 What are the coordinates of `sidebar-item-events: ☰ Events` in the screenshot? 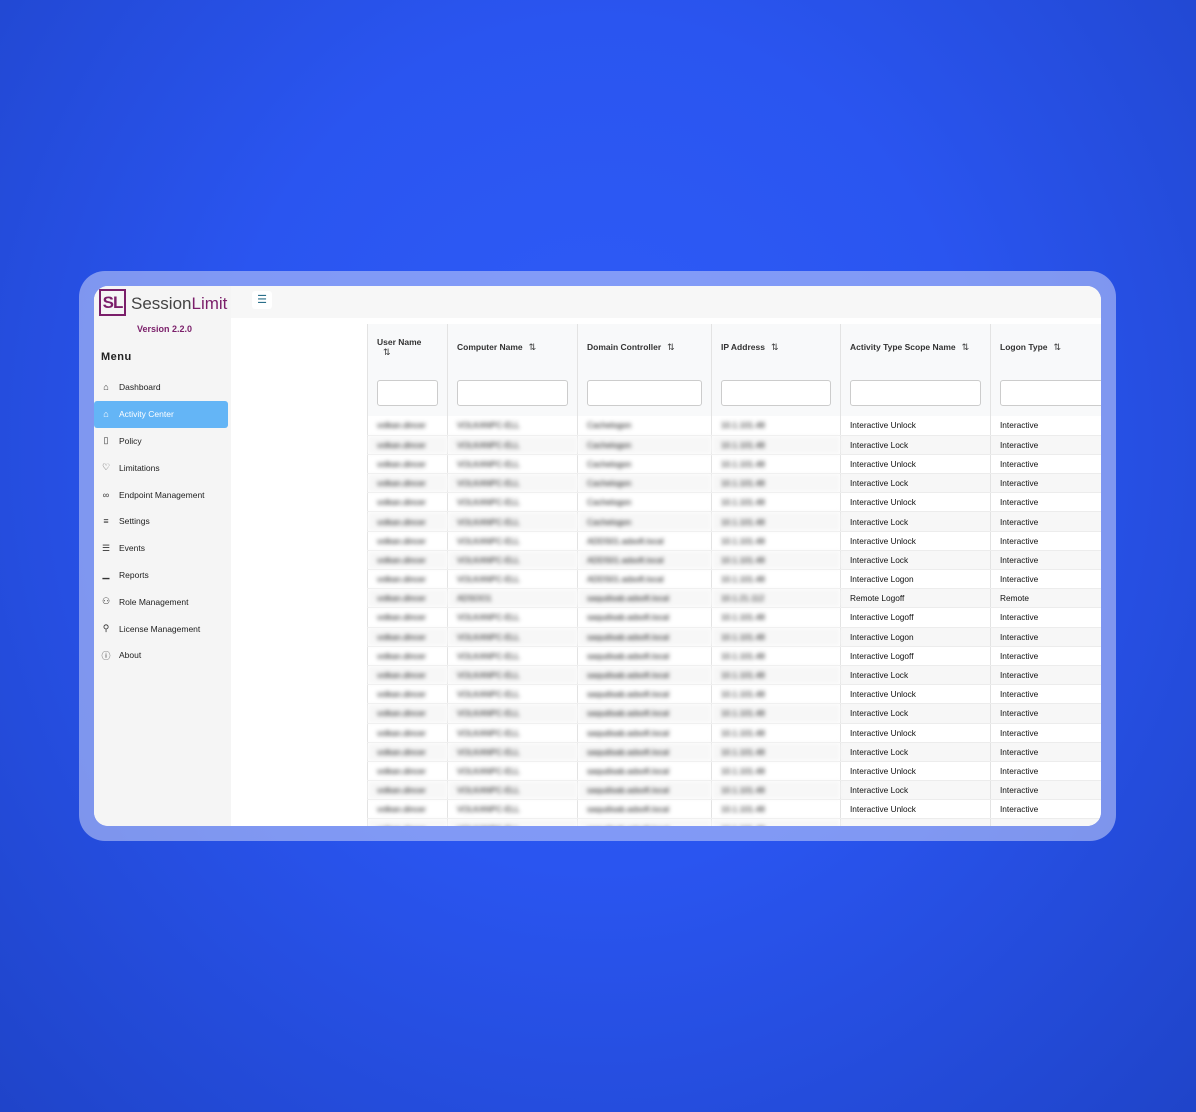 It's located at (161, 548).